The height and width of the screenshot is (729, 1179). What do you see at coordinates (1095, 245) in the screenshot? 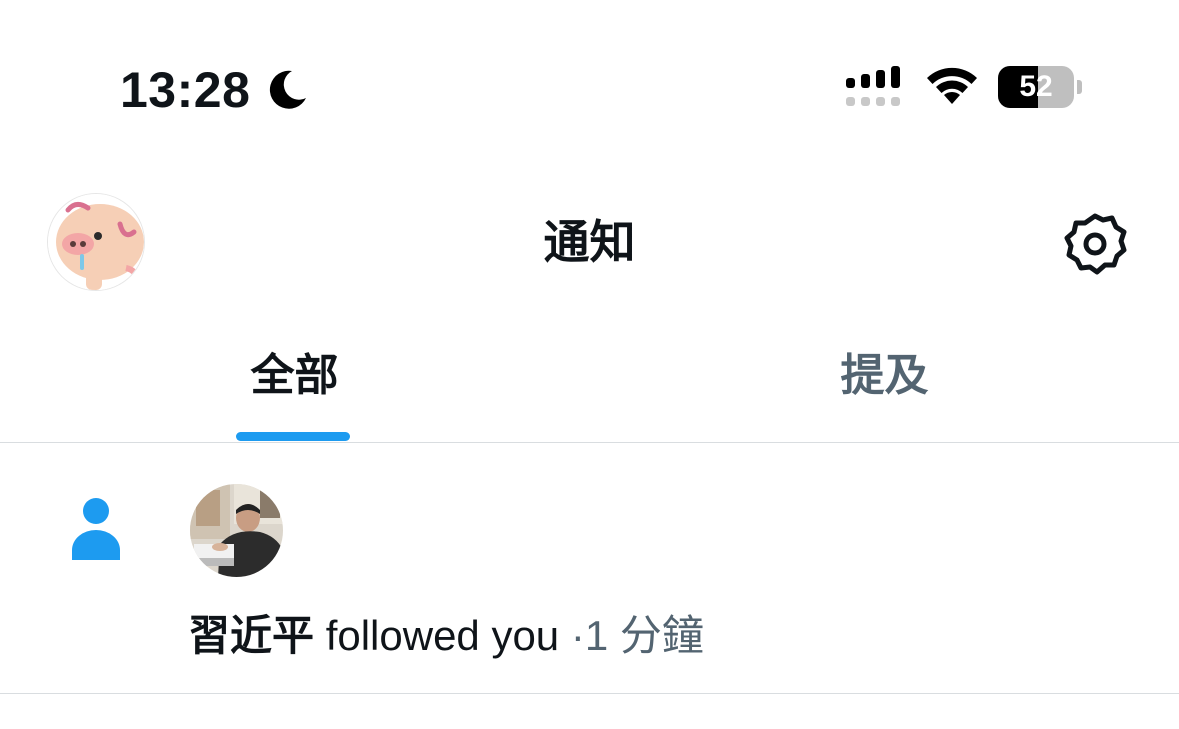
I see `gear-icon` at bounding box center [1095, 245].